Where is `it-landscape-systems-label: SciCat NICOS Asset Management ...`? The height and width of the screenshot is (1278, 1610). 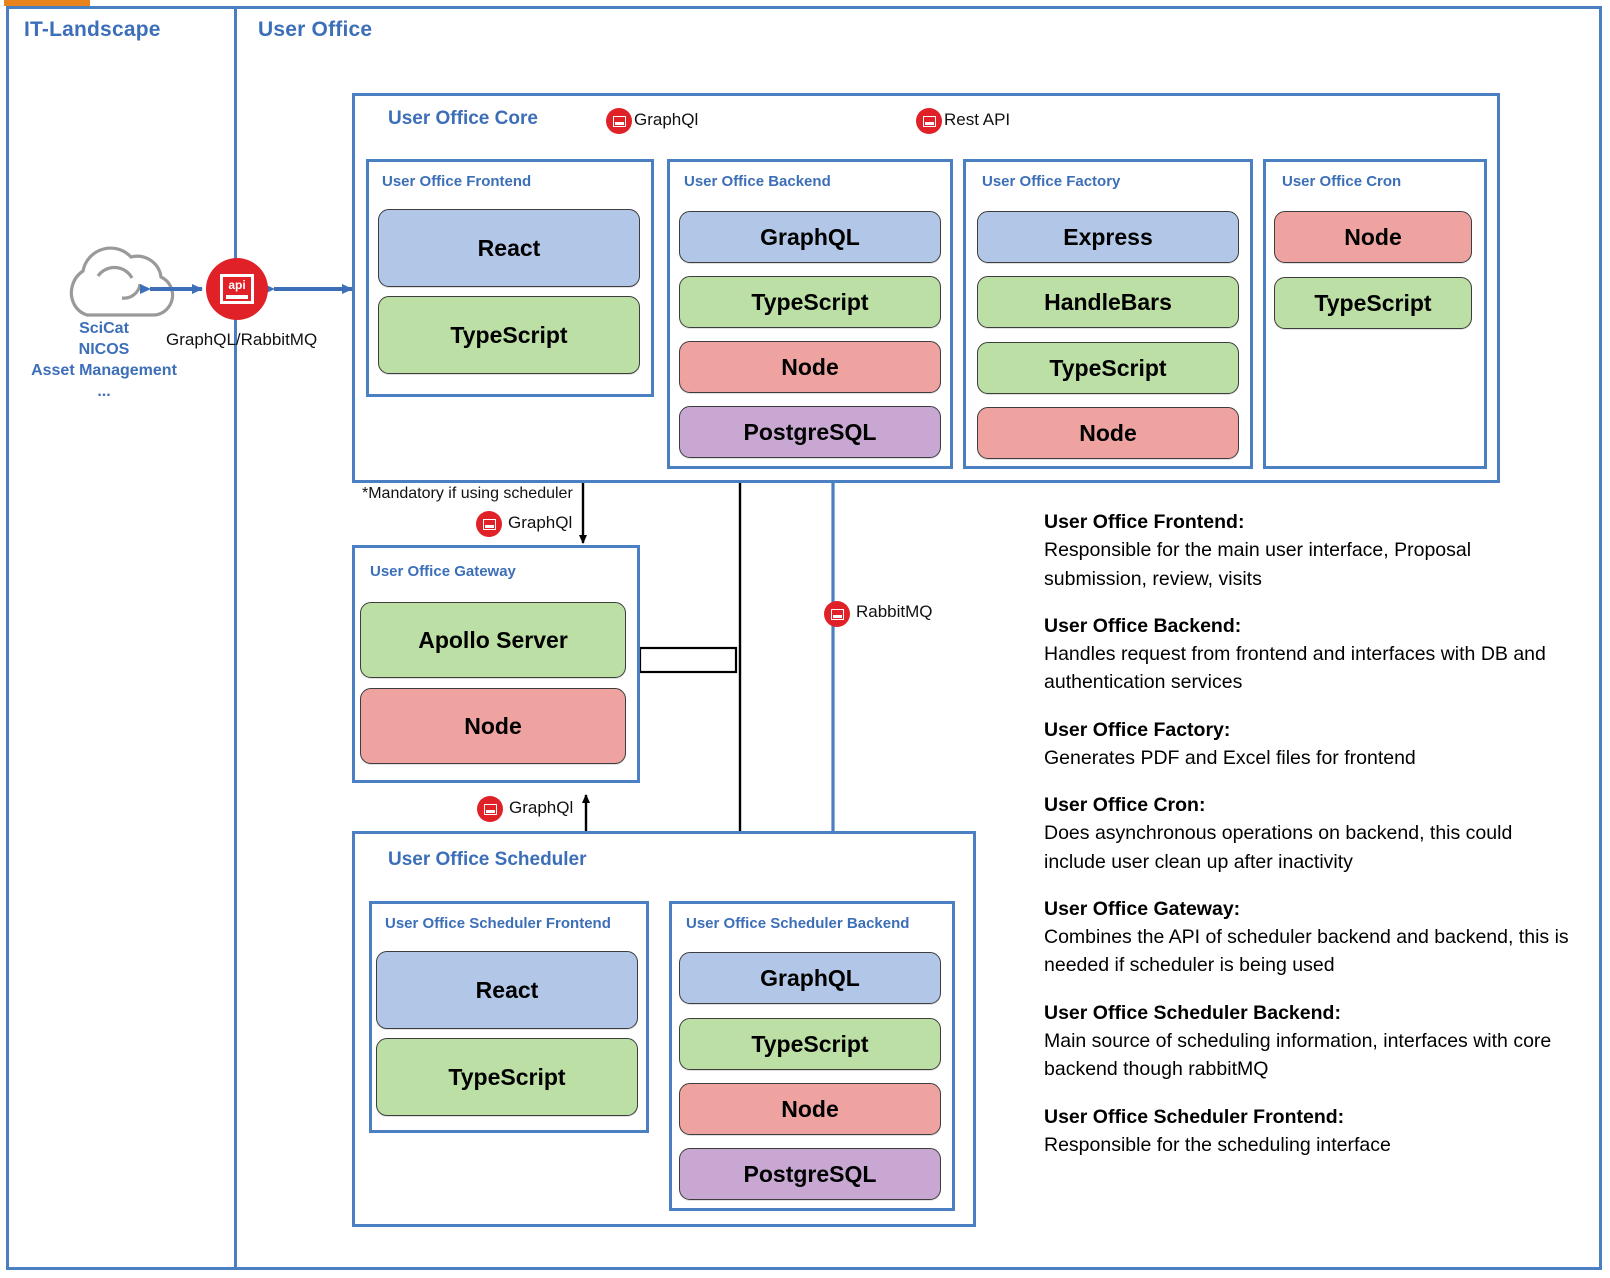
it-landscape-systems-label: SciCat NICOS Asset Management ... is located at coordinates (104, 360).